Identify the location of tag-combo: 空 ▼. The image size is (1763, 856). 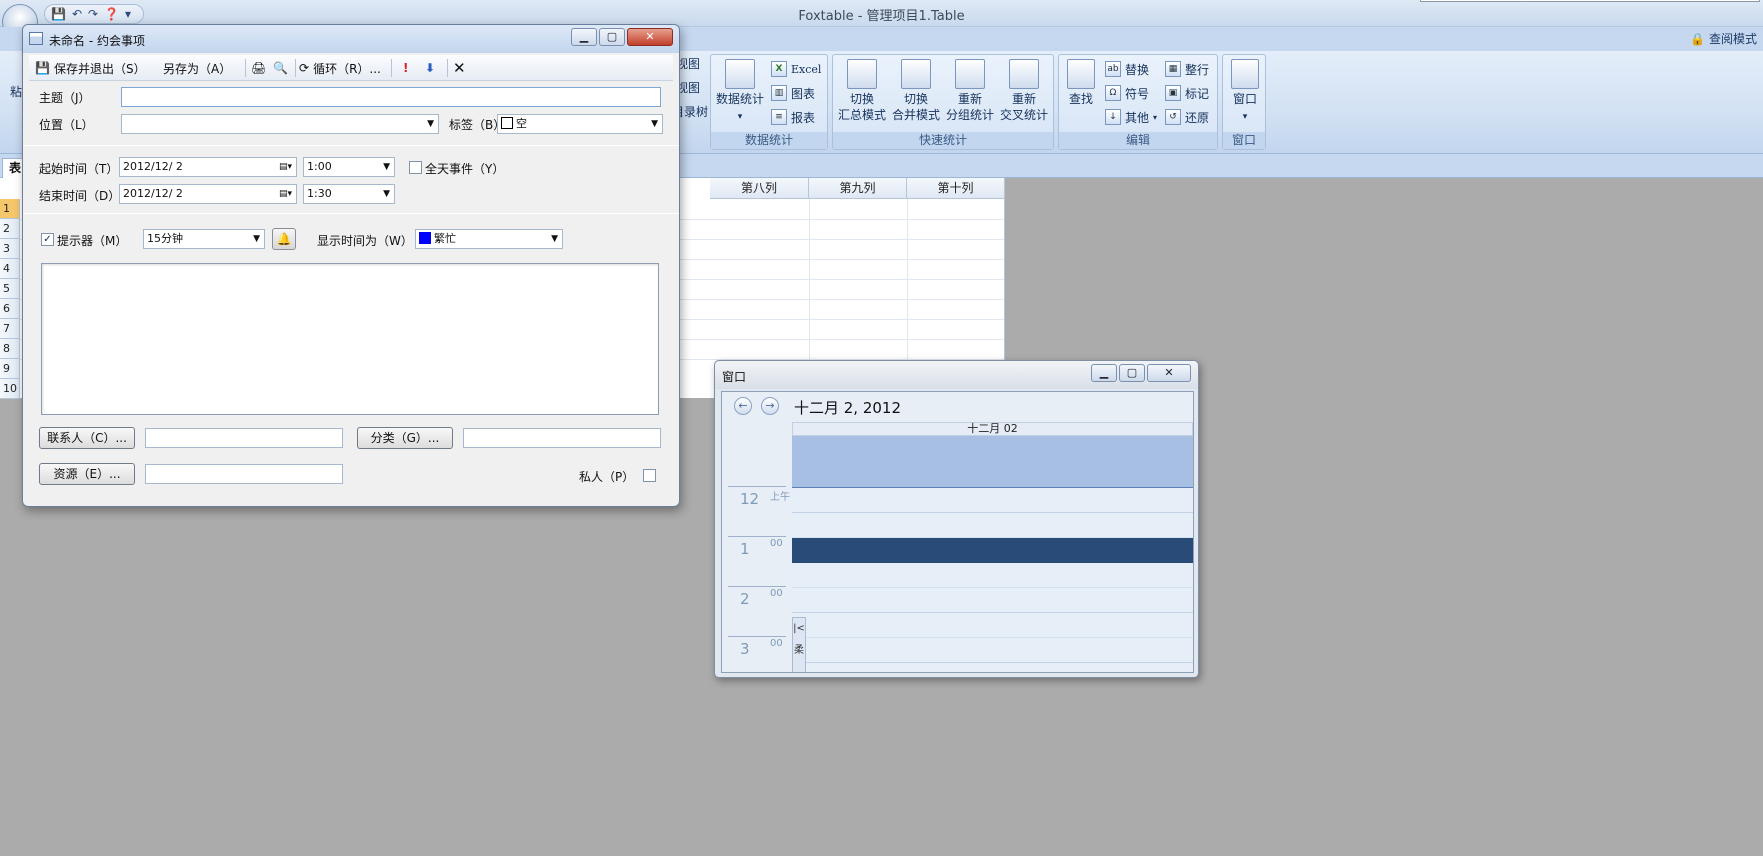
(580, 124).